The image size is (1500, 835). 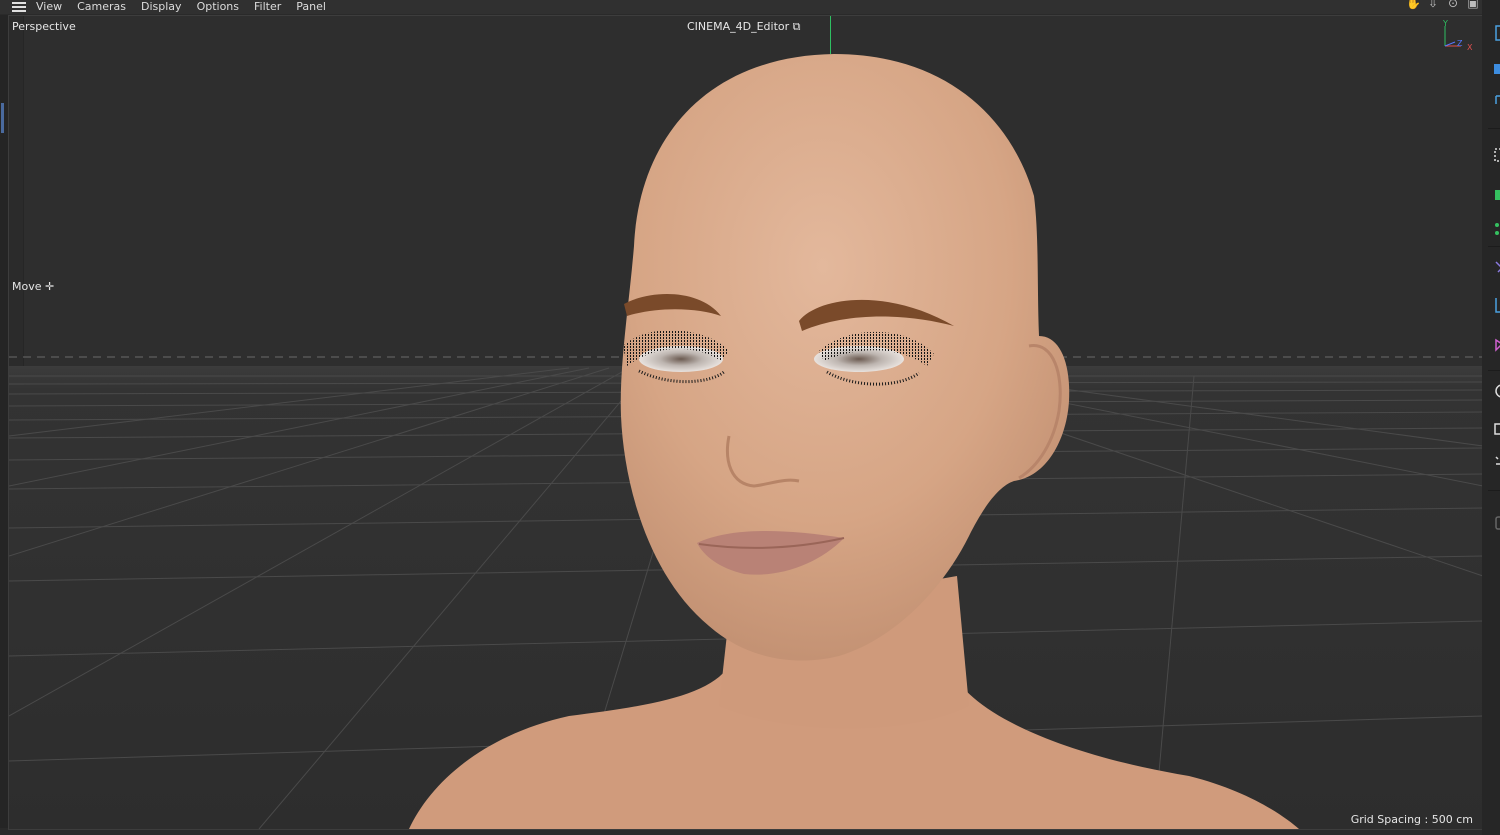 What do you see at coordinates (1494, 155) in the screenshot?
I see `snap-icon` at bounding box center [1494, 155].